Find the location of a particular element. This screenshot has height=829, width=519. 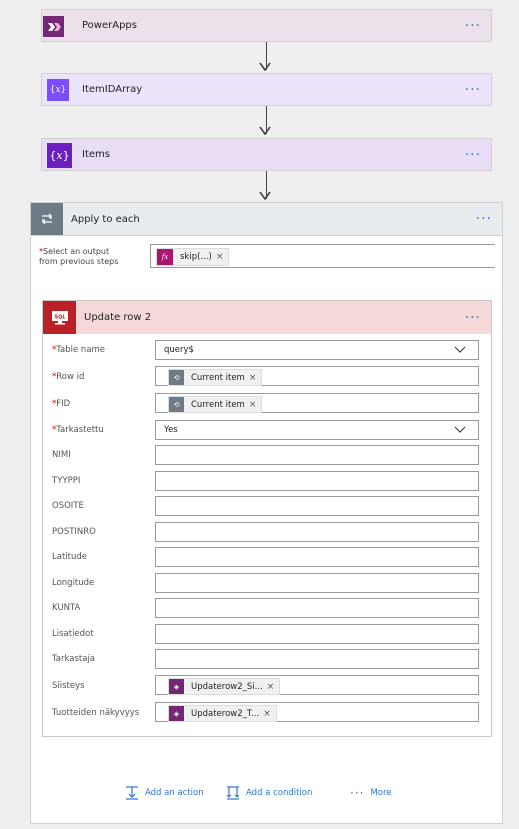

svg-text: SQL is located at coordinates (60, 317).